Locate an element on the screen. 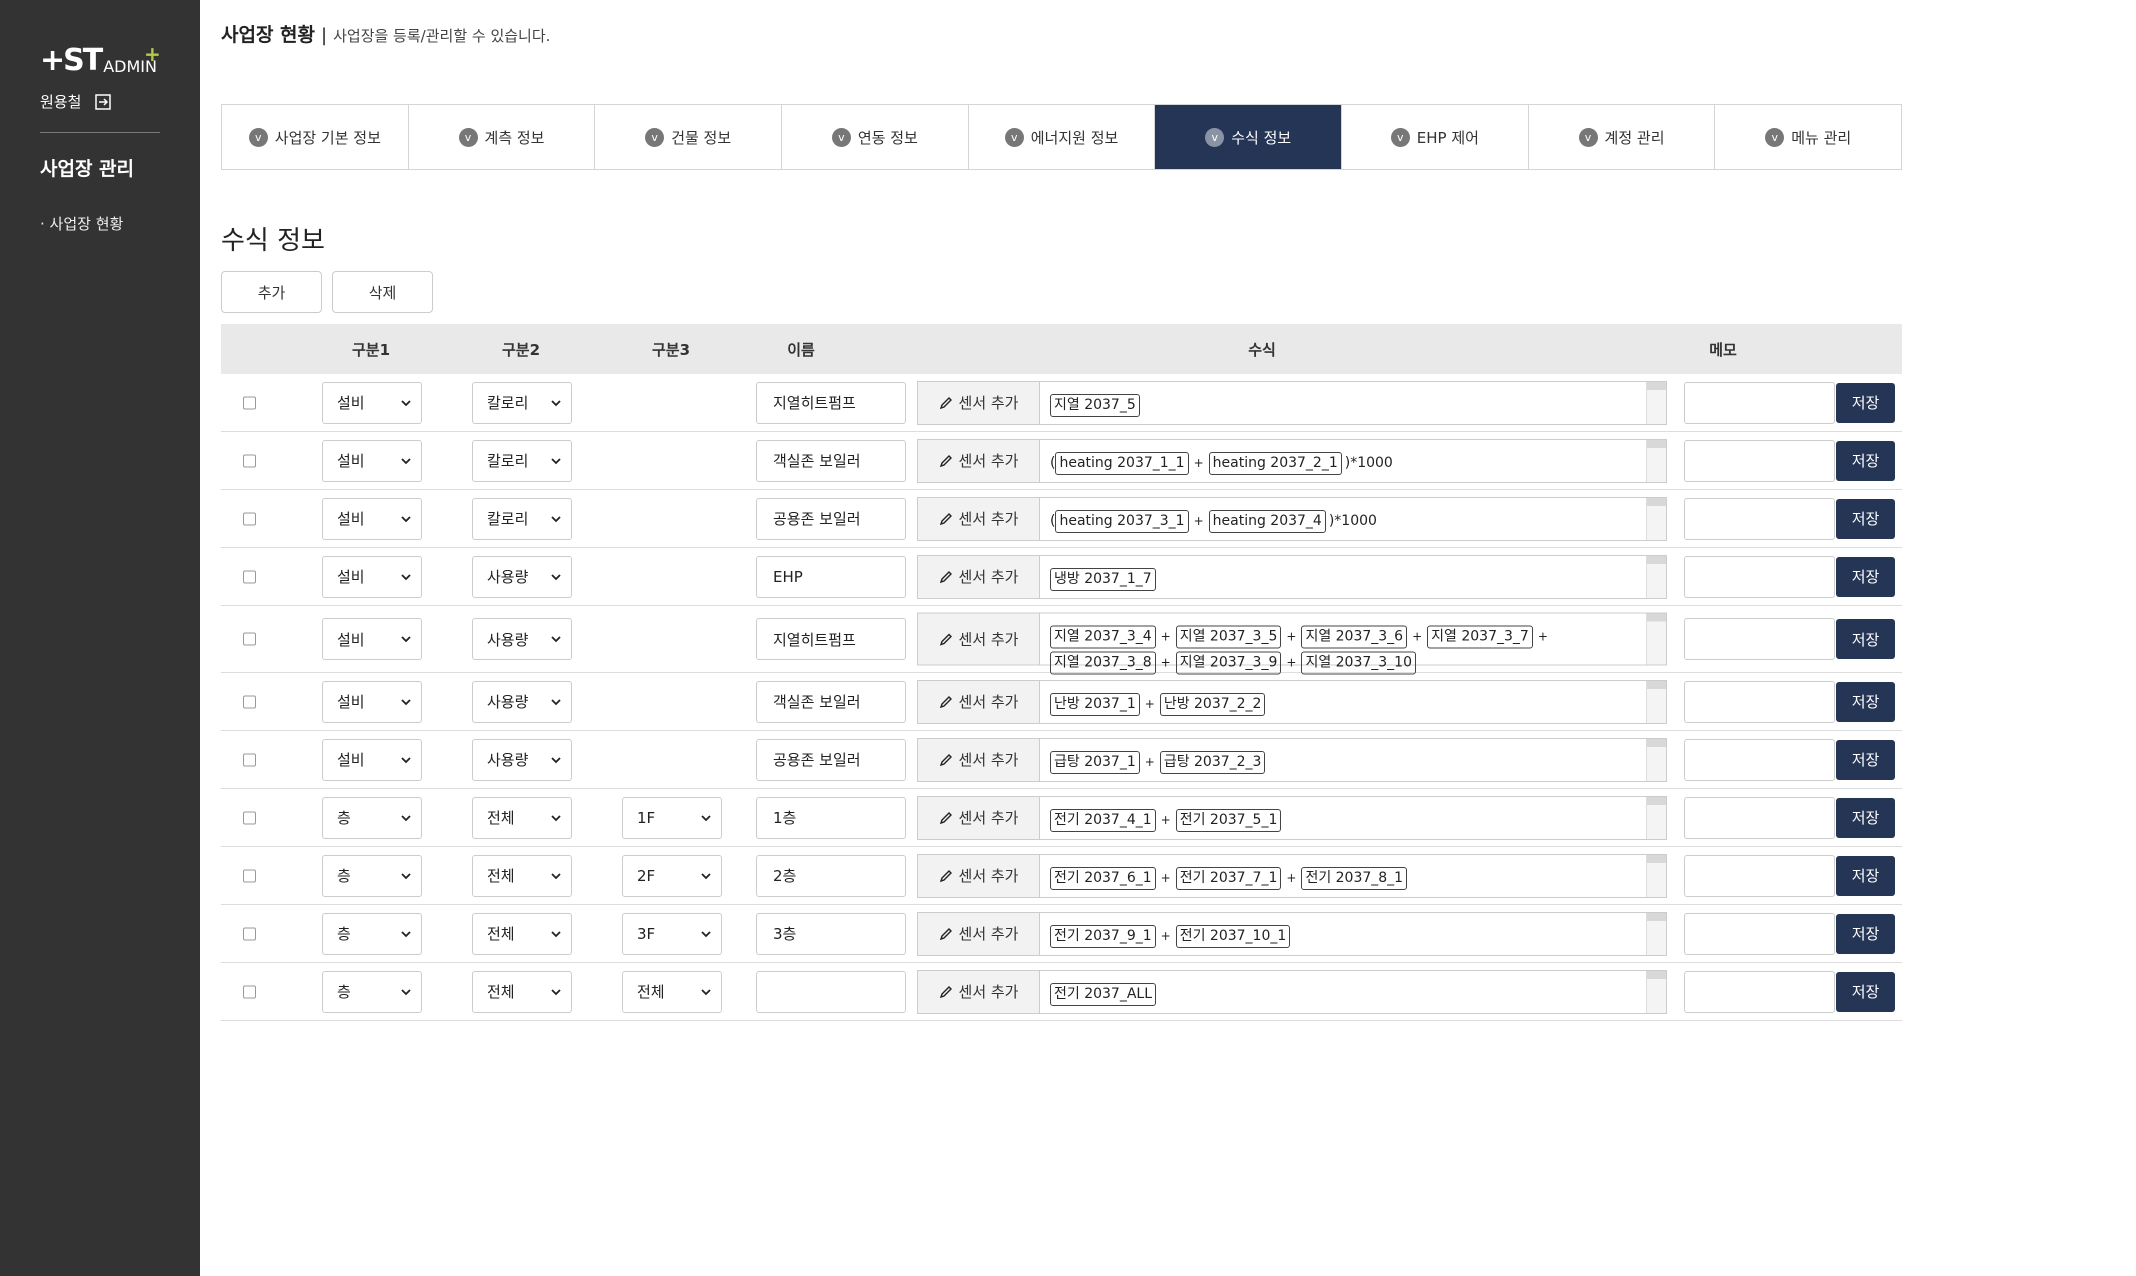 This screenshot has width=2136, height=1276. sensor-token: heating 2037_1_1 is located at coordinates (1122, 463).